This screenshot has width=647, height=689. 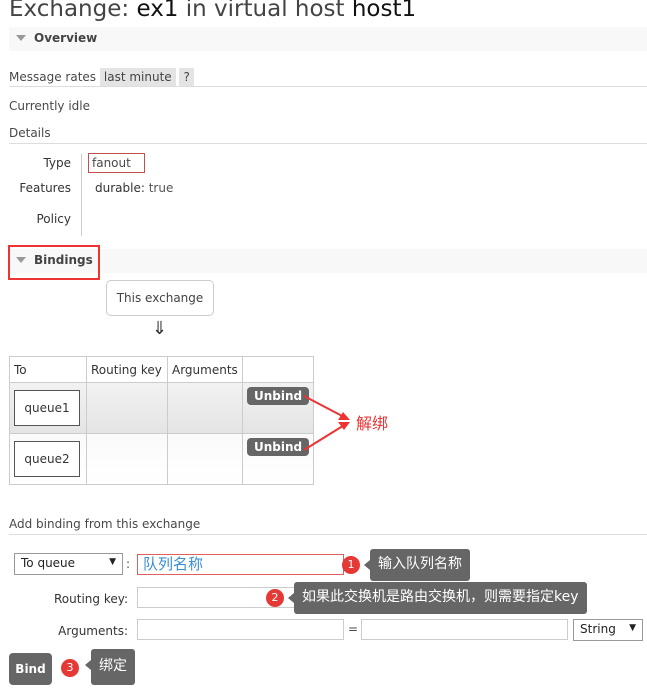 I want to click on table-header: To Routing key Arguments, so click(x=162, y=369).